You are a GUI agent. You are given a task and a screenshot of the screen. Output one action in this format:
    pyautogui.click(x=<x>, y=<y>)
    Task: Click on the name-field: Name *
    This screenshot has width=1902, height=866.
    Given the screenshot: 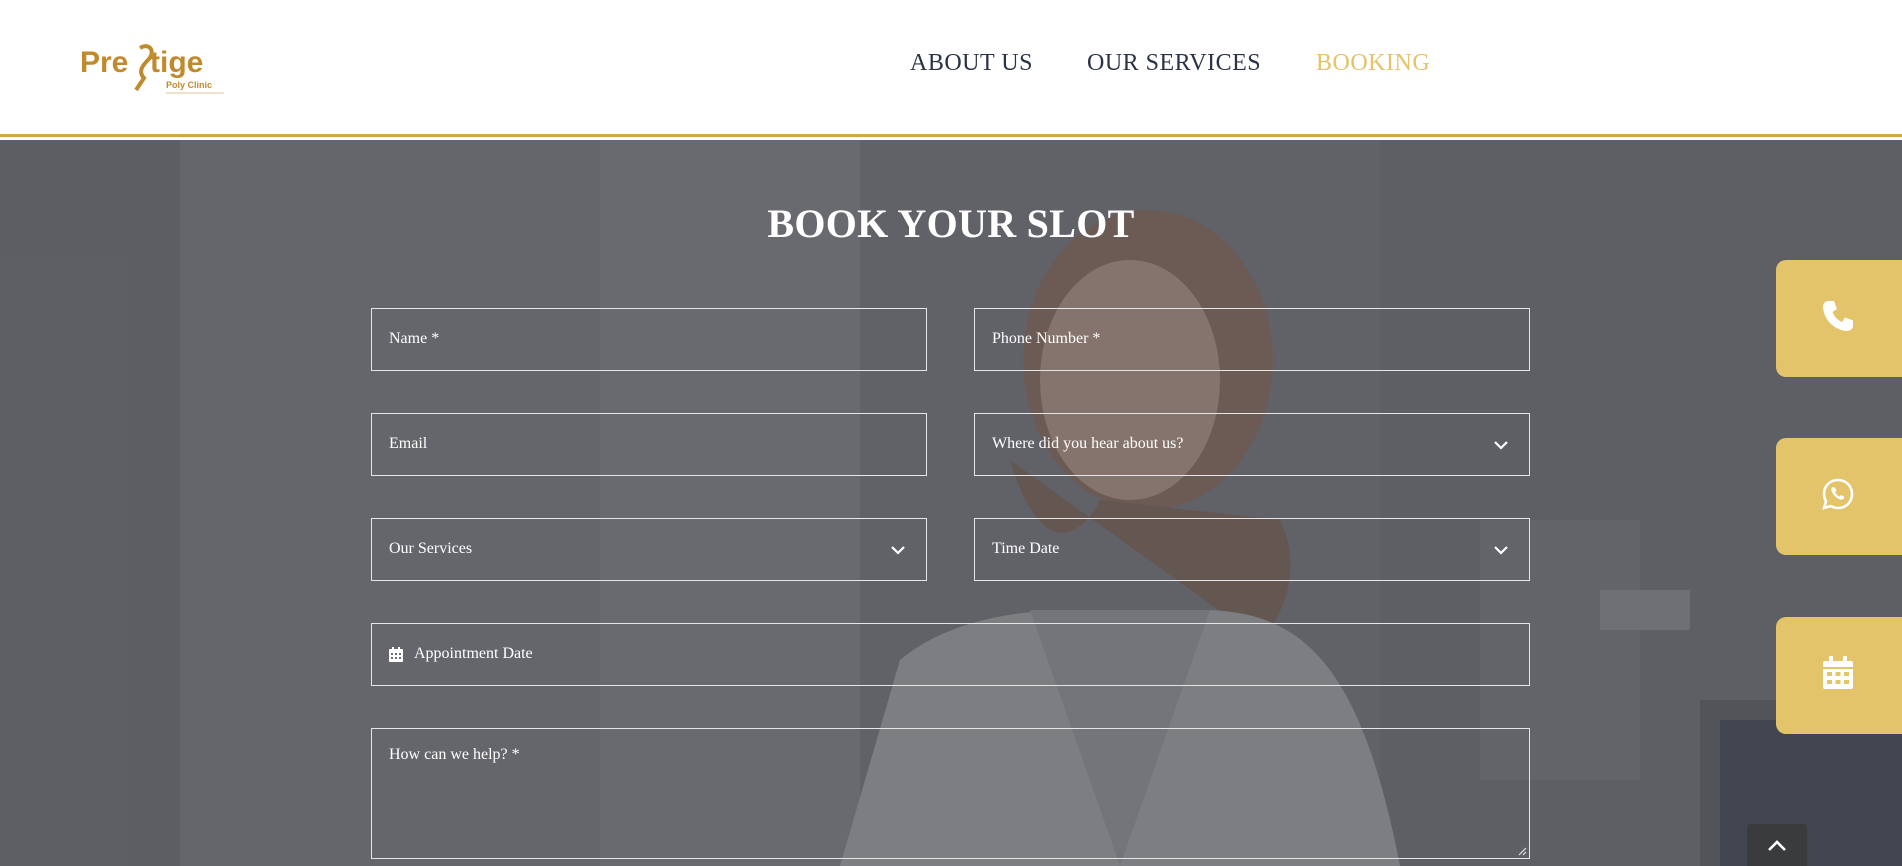 What is the action you would take?
    pyautogui.click(x=649, y=339)
    